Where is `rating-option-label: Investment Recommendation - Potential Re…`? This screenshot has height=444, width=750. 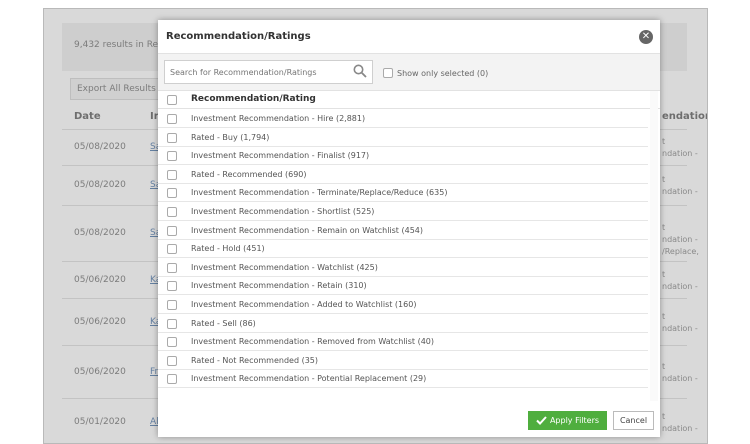
rating-option-label: Investment Recommendation - Potential Re… is located at coordinates (309, 379).